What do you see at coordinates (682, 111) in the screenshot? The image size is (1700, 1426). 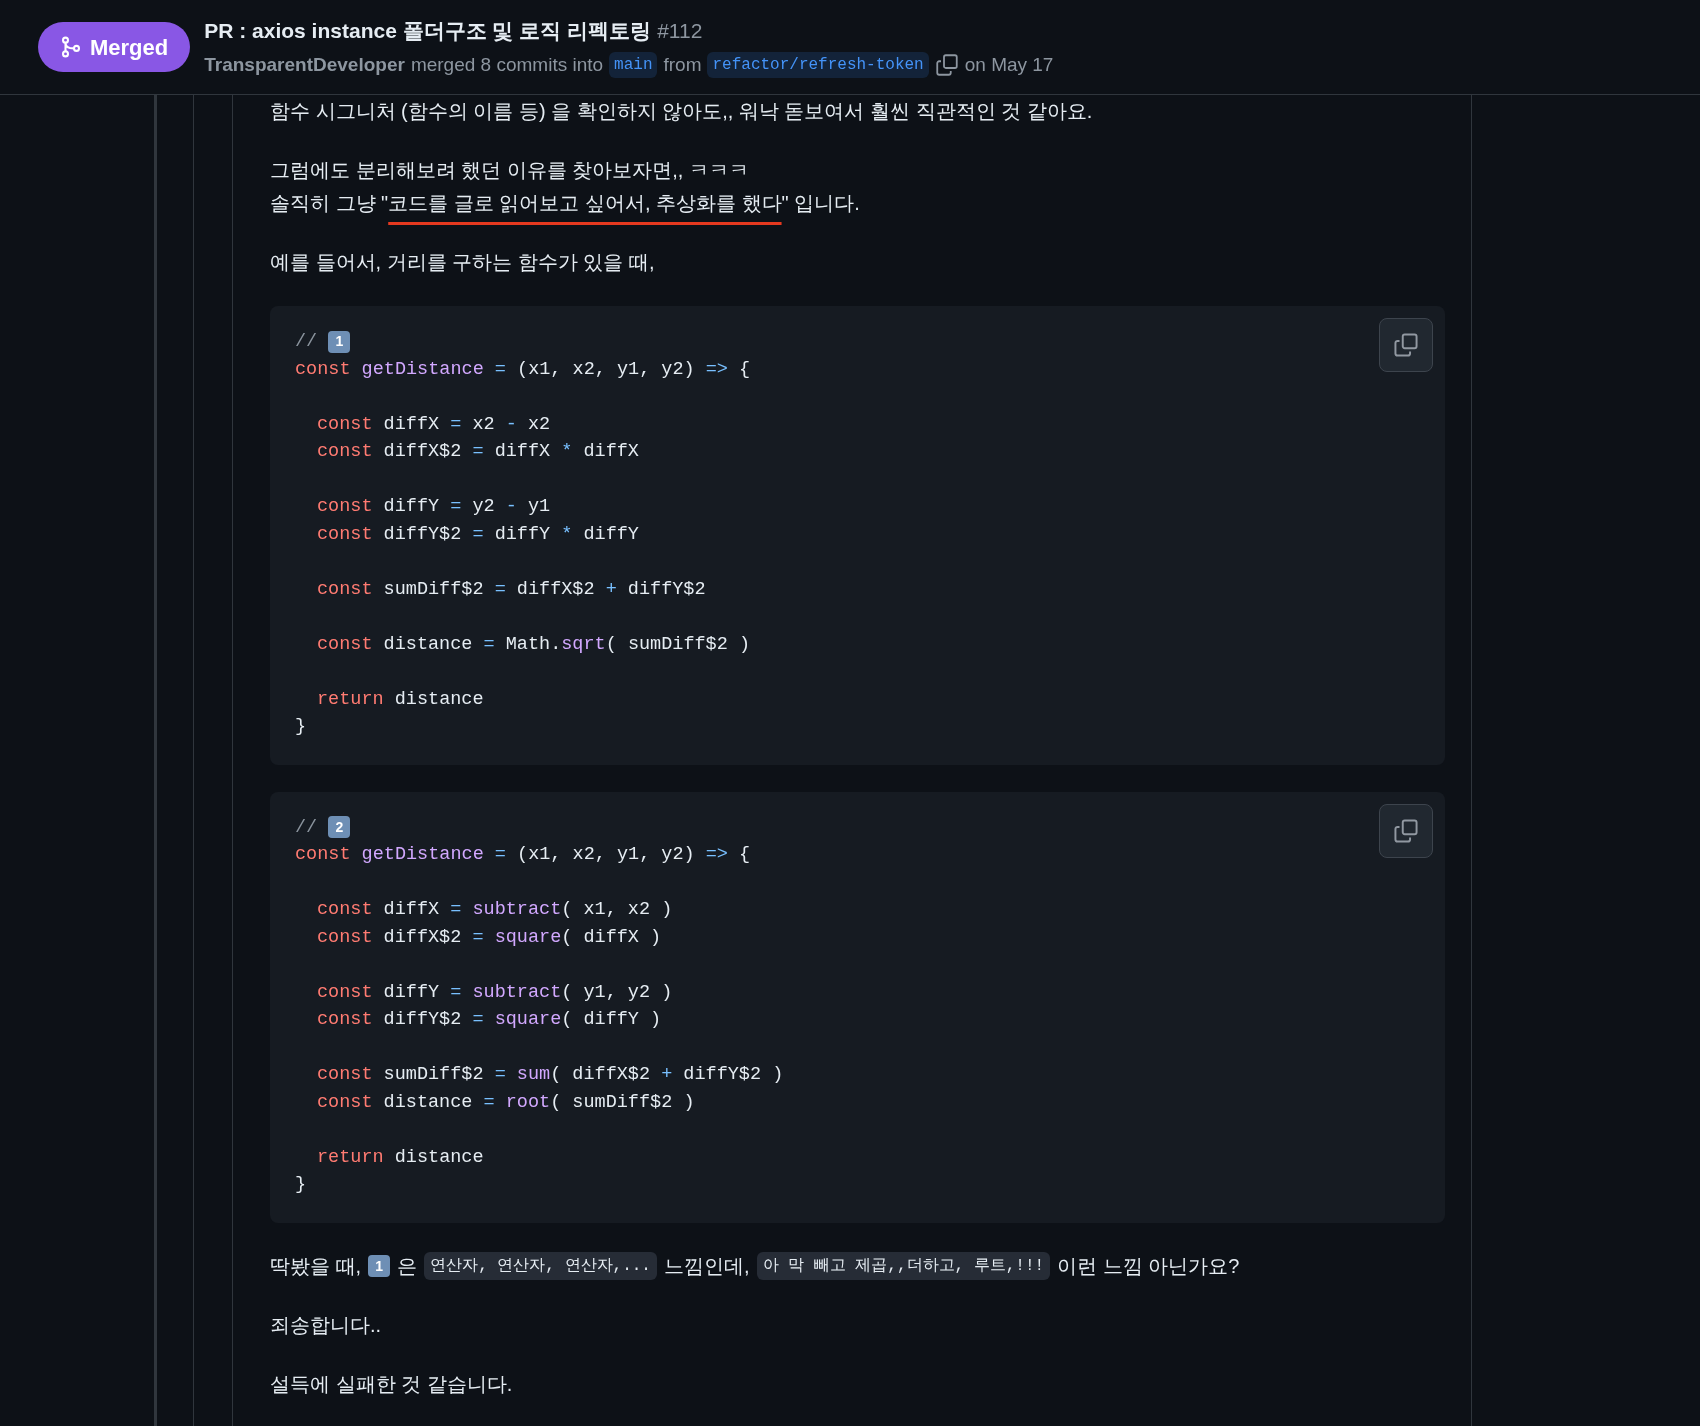 I see `paragraph-text: 함수 시그니처 (함수의 이름 등) 을 확인하지 않아도,, 워낙 돋보여서 훨씬 직관적인 것 같아요.` at bounding box center [682, 111].